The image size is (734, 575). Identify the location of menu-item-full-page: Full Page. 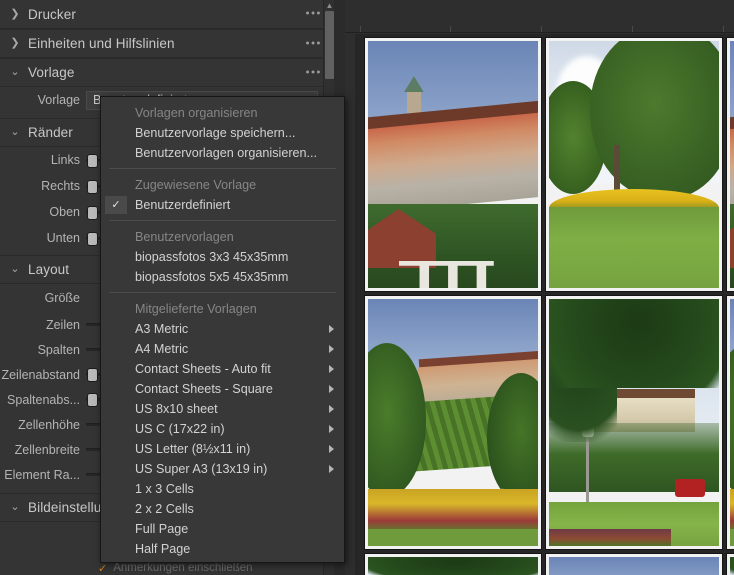
(222, 529).